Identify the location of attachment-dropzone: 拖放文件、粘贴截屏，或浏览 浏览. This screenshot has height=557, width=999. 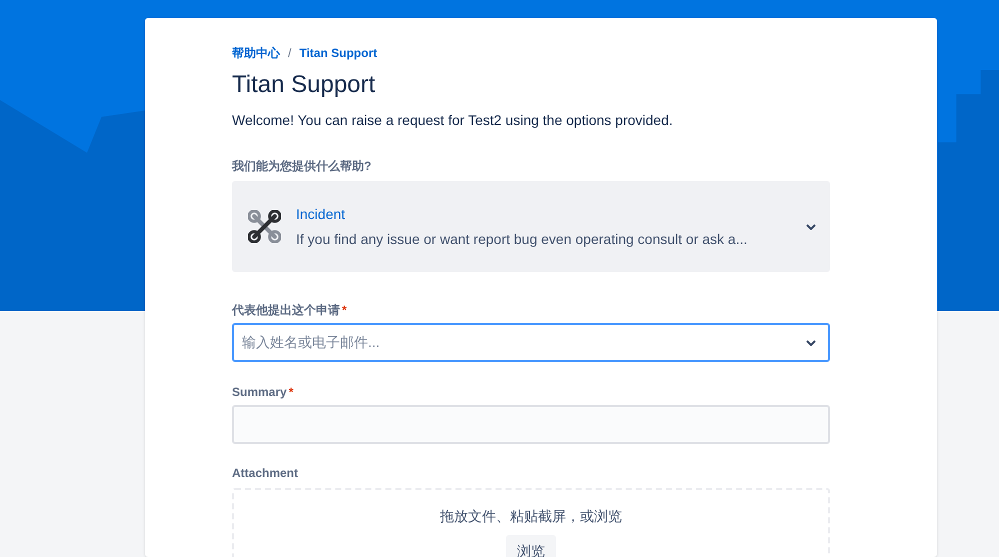
(531, 522).